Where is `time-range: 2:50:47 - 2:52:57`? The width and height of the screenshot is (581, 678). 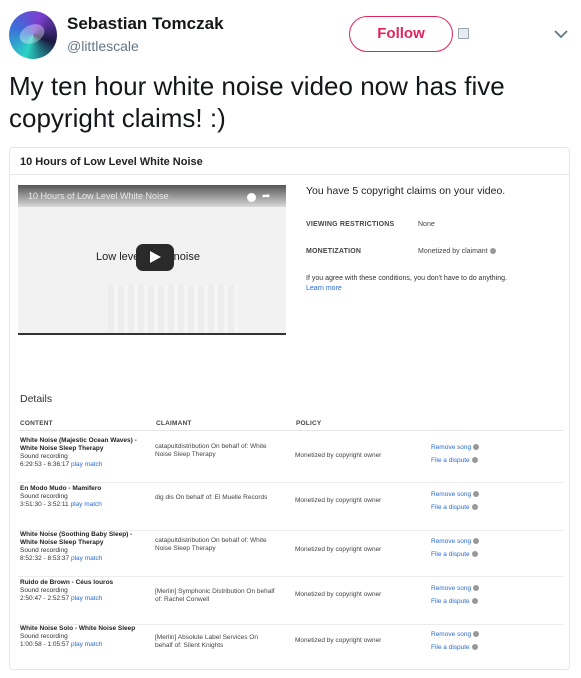
time-range: 2:50:47 - 2:52:57 is located at coordinates (45, 598).